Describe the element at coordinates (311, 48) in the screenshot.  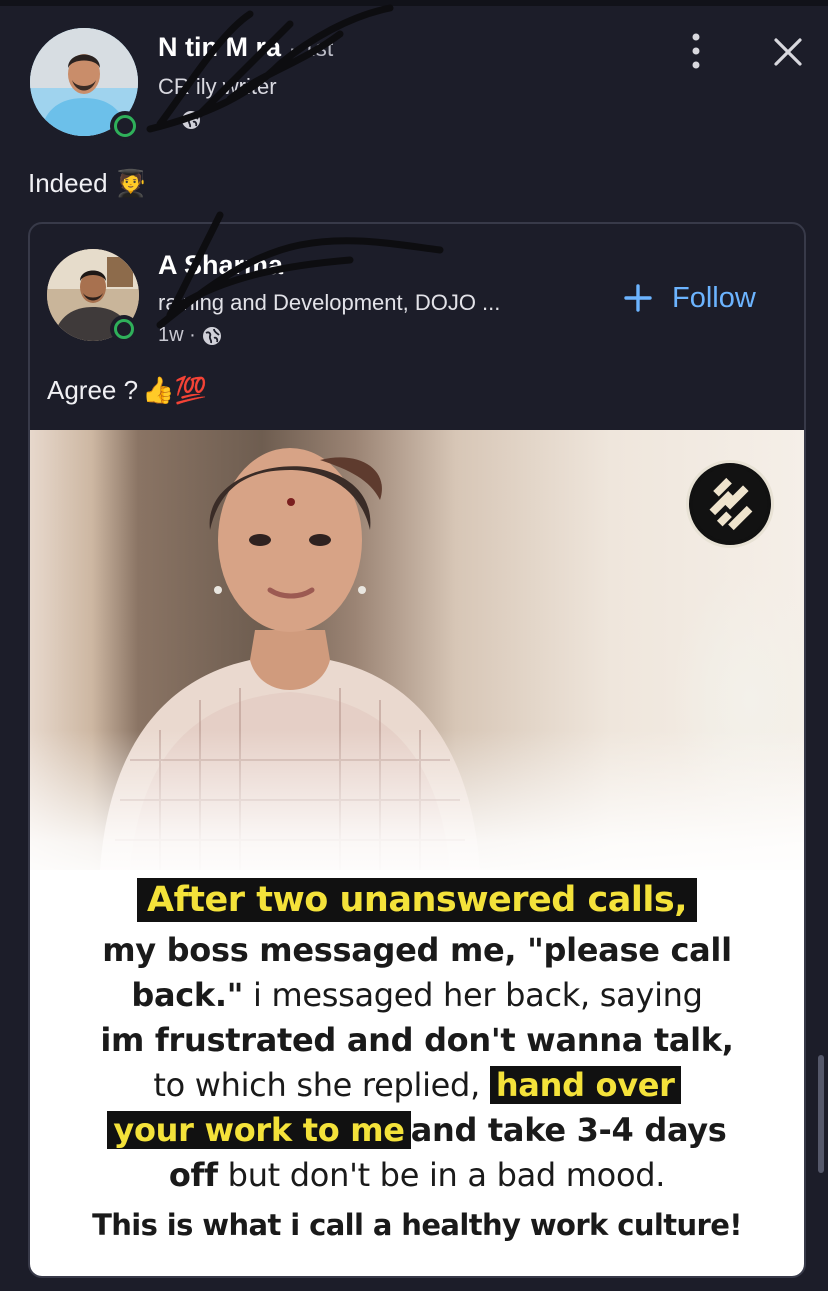
I see `connection-degree: · 1st` at that location.